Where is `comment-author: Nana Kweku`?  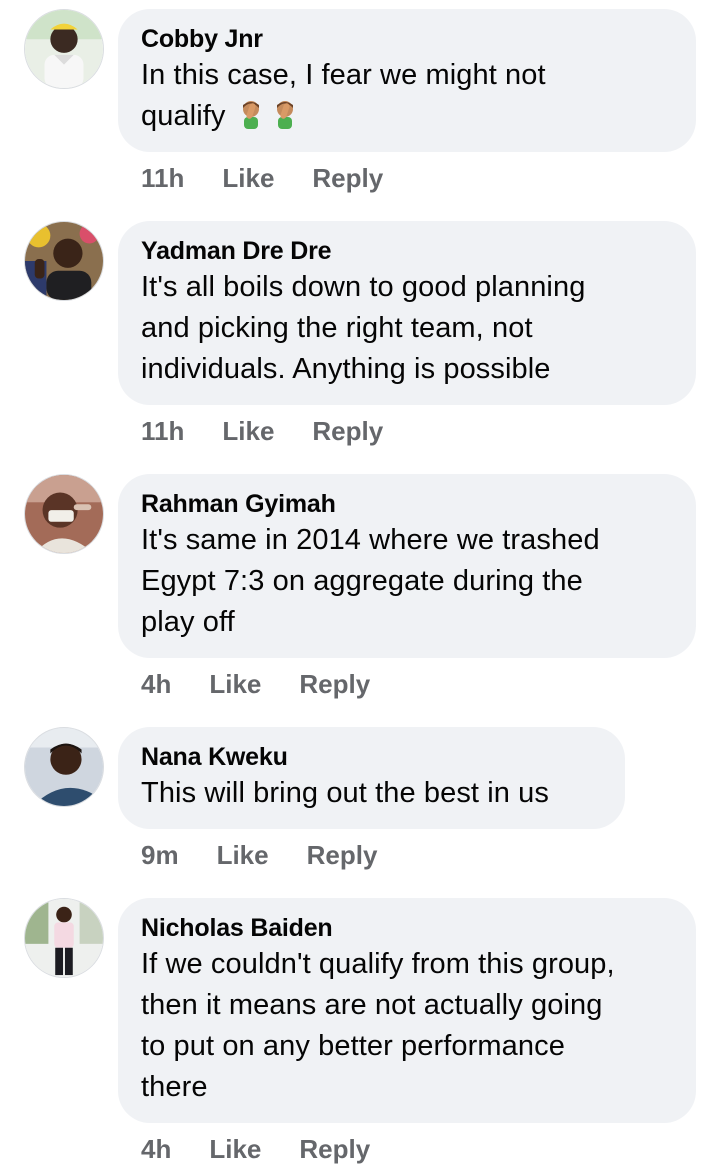 comment-author: Nana Kweku is located at coordinates (371, 757).